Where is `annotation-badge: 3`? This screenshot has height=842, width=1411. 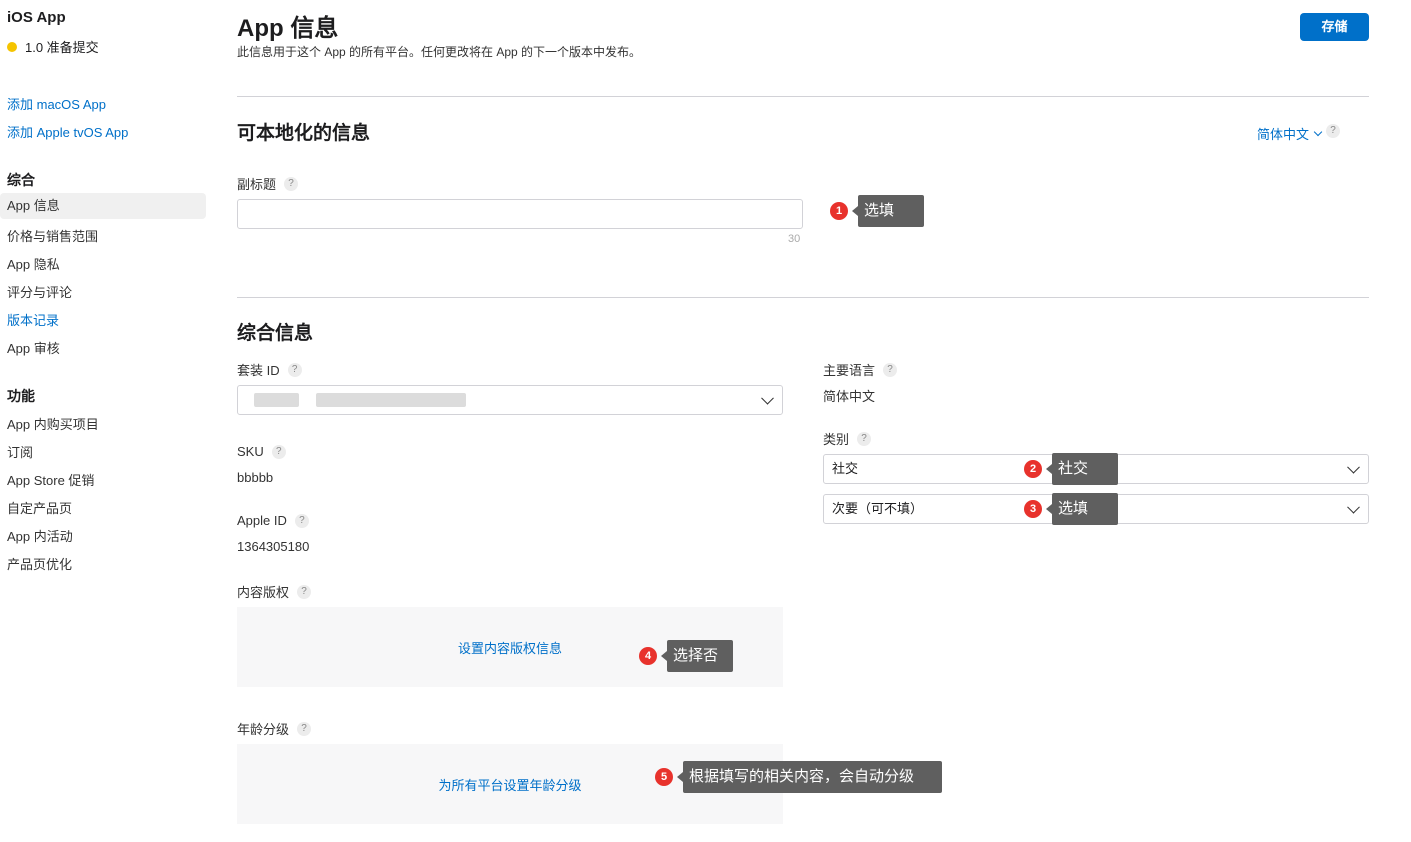 annotation-badge: 3 is located at coordinates (1033, 509).